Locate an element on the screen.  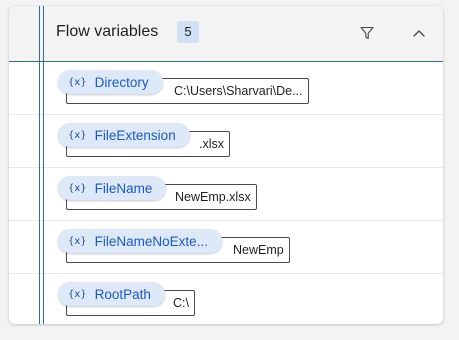
variable-name: FileName is located at coordinates (123, 188).